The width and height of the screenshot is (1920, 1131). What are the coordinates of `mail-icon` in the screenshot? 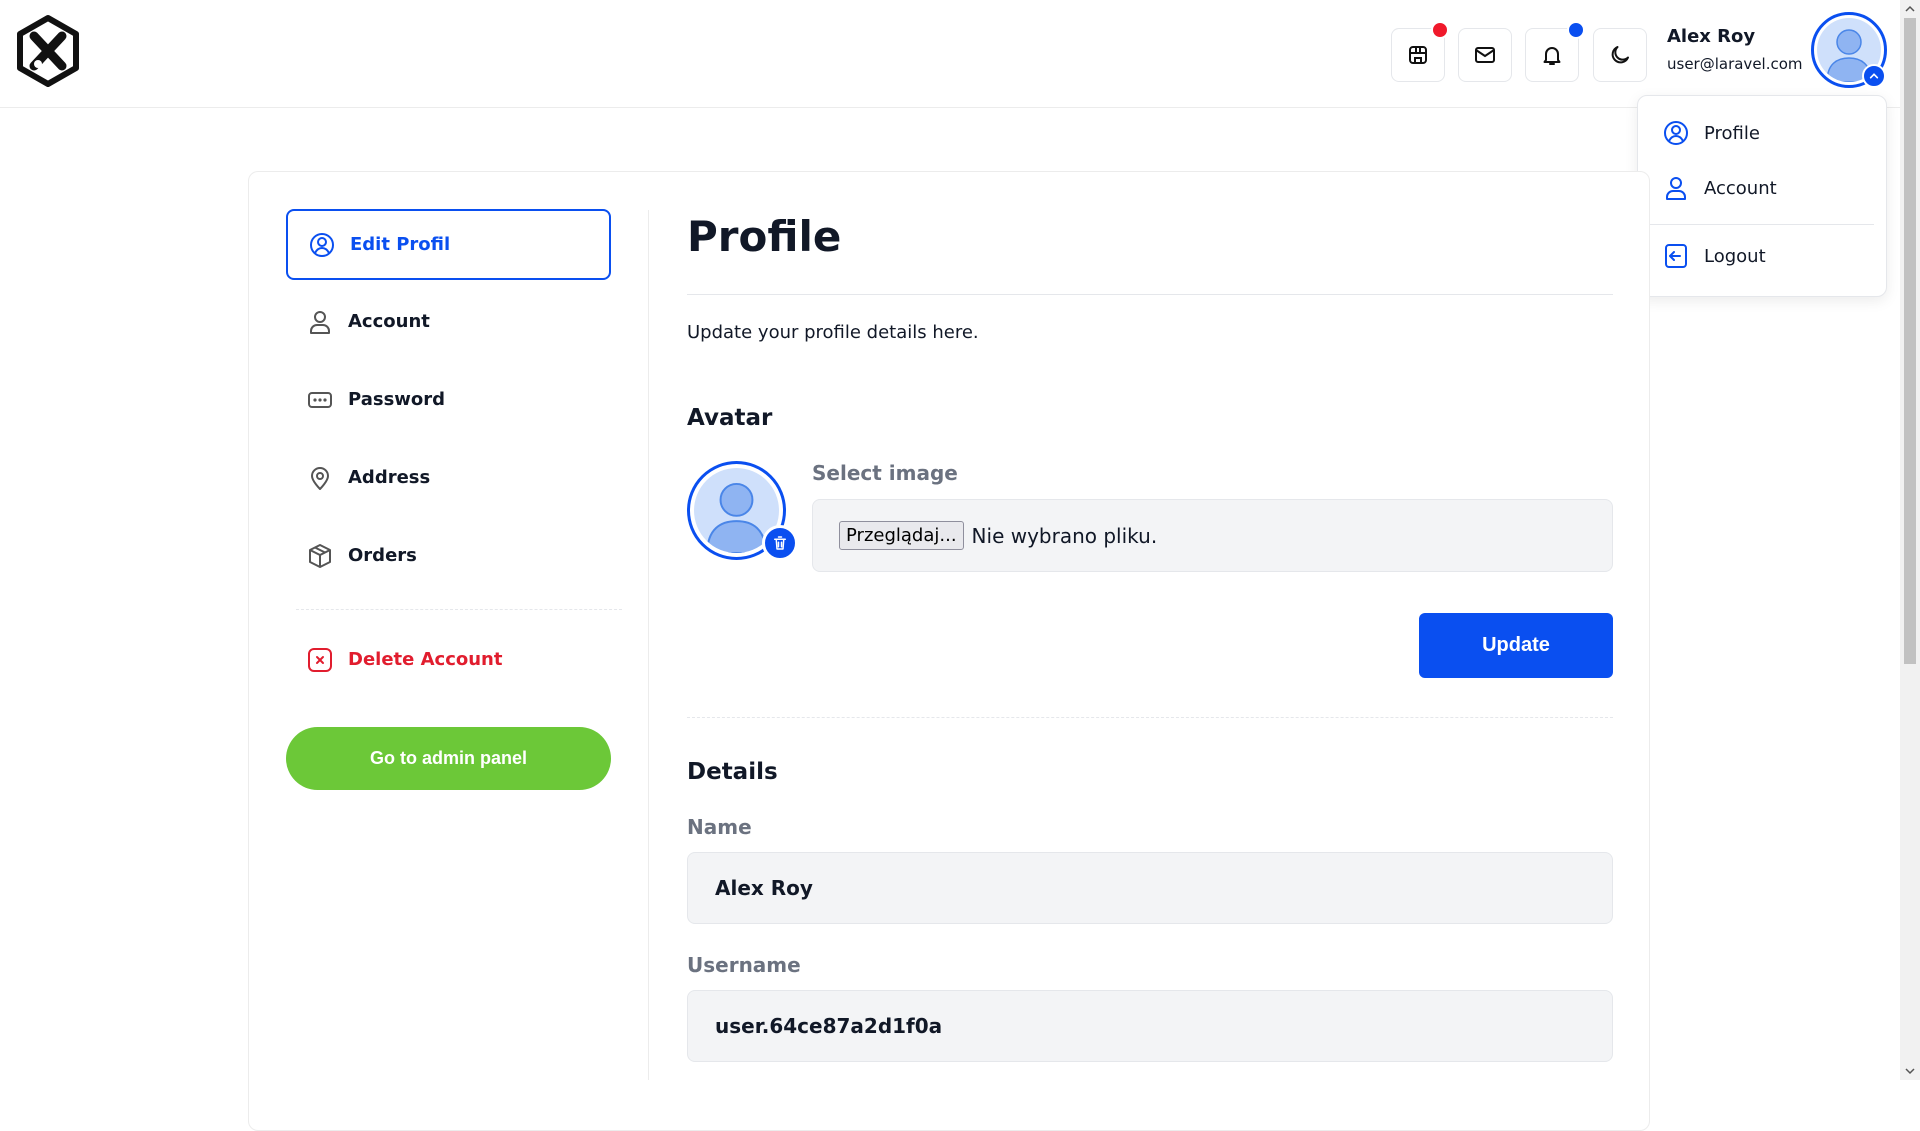 It's located at (1485, 55).